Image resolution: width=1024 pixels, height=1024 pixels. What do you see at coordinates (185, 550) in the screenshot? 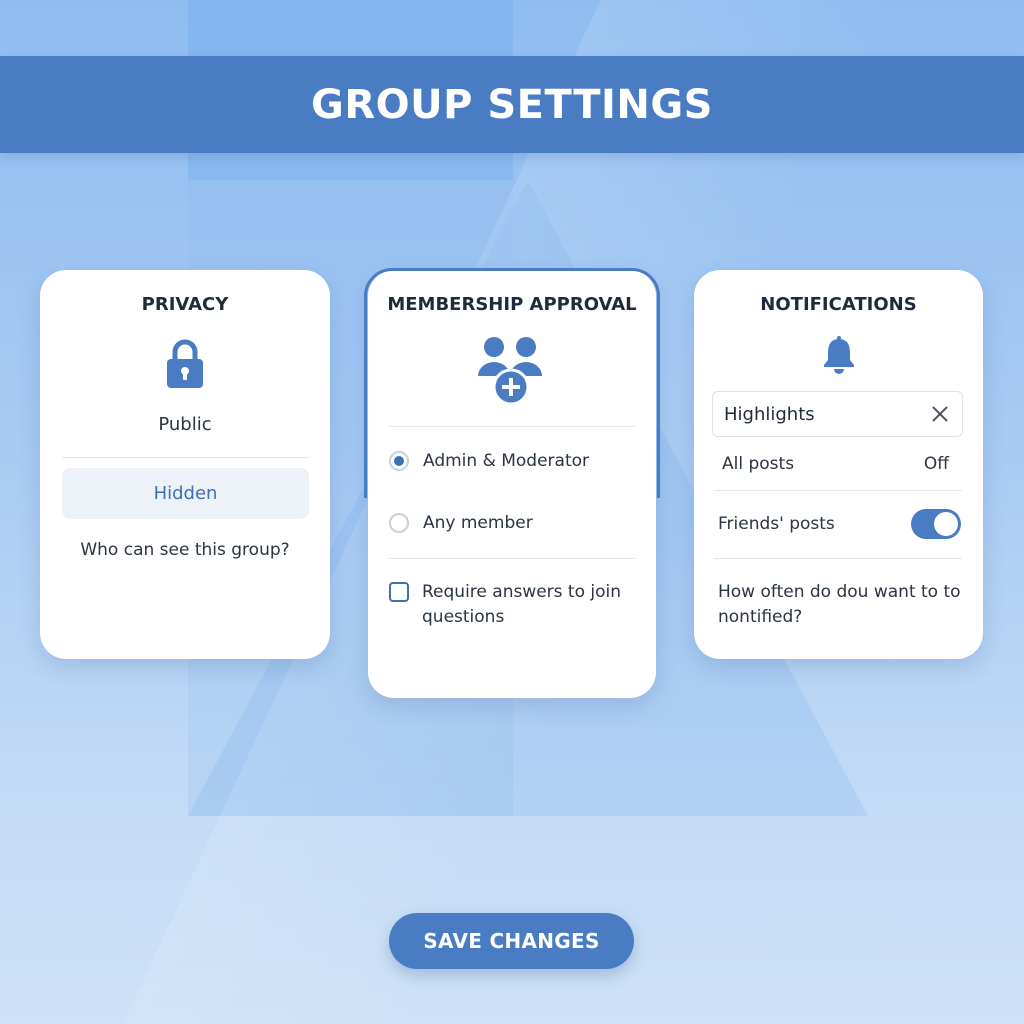
I see `privacy-question: Who can see this group?` at bounding box center [185, 550].